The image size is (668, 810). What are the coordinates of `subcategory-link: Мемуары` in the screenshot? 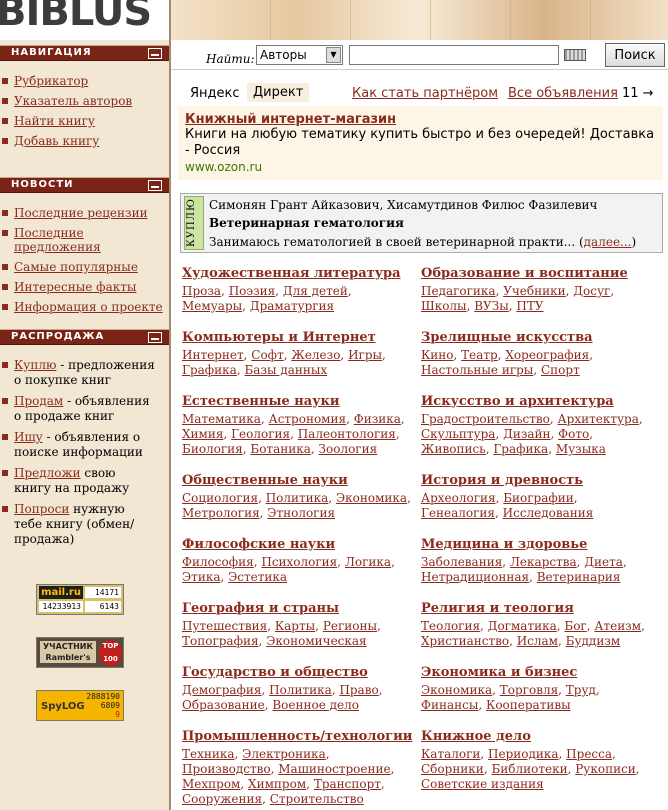 It's located at (212, 306).